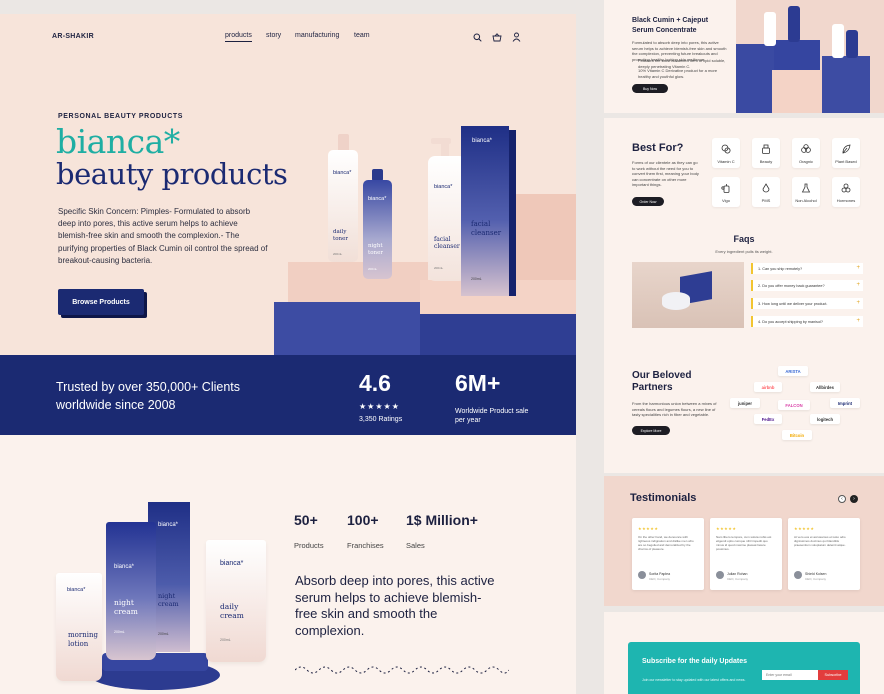  I want to click on benefit-label: PMS, so click(766, 200).